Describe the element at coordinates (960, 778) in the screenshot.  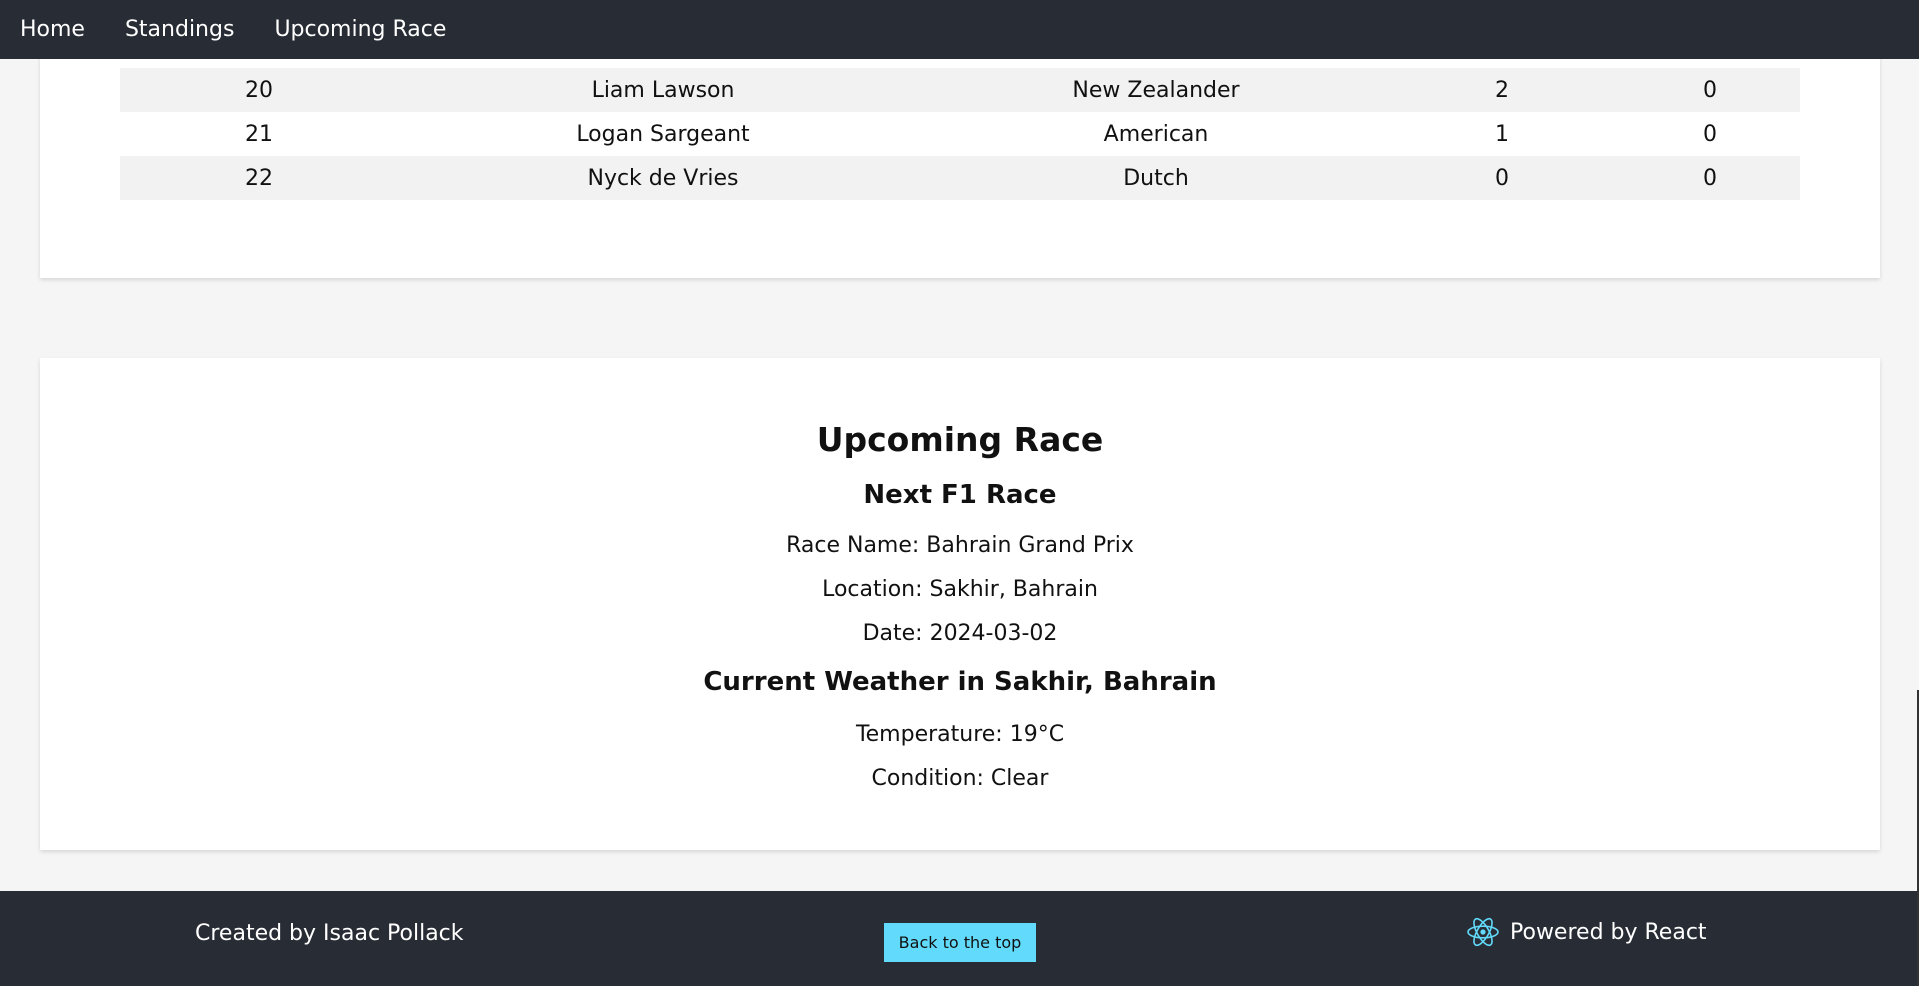
I see `condition-text: Condition: Clear` at that location.